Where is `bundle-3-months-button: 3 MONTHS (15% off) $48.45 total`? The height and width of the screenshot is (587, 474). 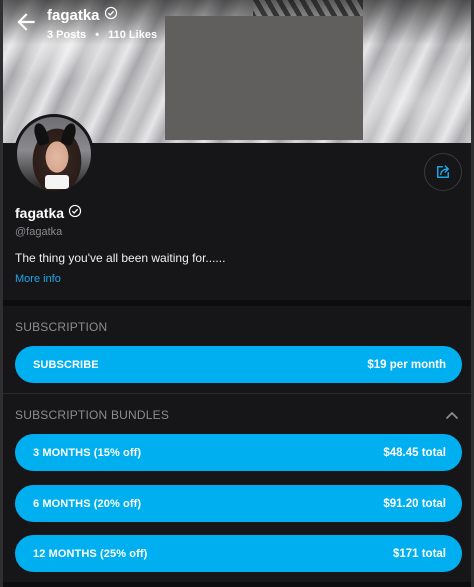 bundle-3-months-button: 3 MONTHS (15% off) $48.45 total is located at coordinates (238, 452).